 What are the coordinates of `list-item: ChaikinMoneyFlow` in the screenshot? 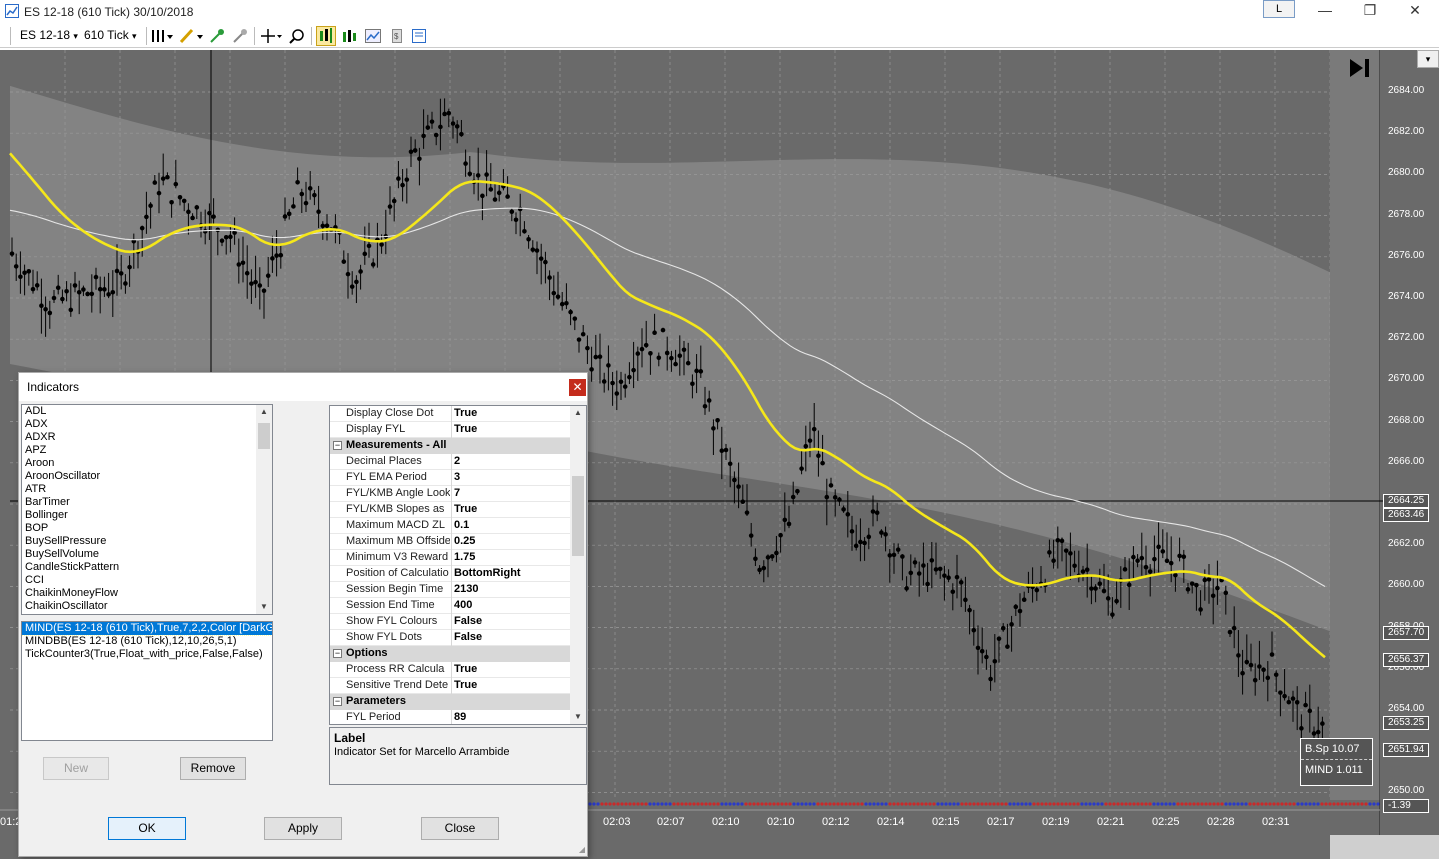 It's located at (147, 593).